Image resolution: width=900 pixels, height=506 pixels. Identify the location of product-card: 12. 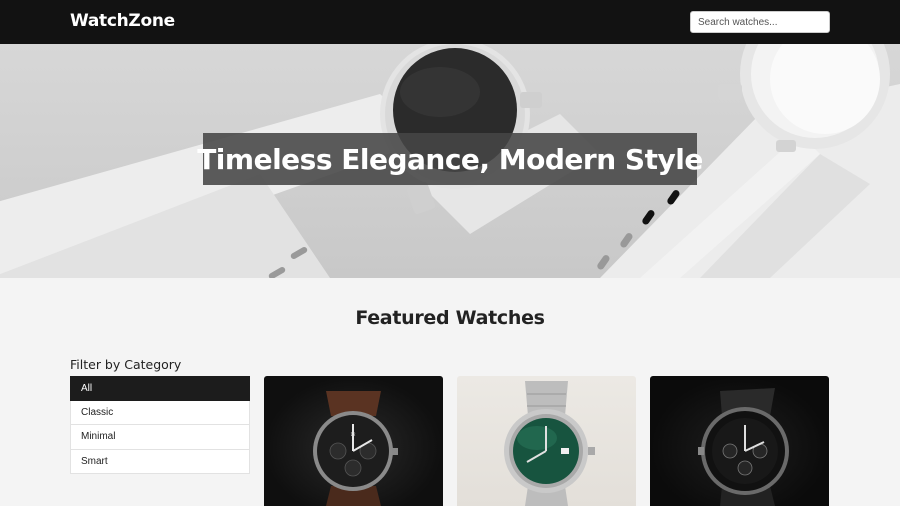
(353, 441).